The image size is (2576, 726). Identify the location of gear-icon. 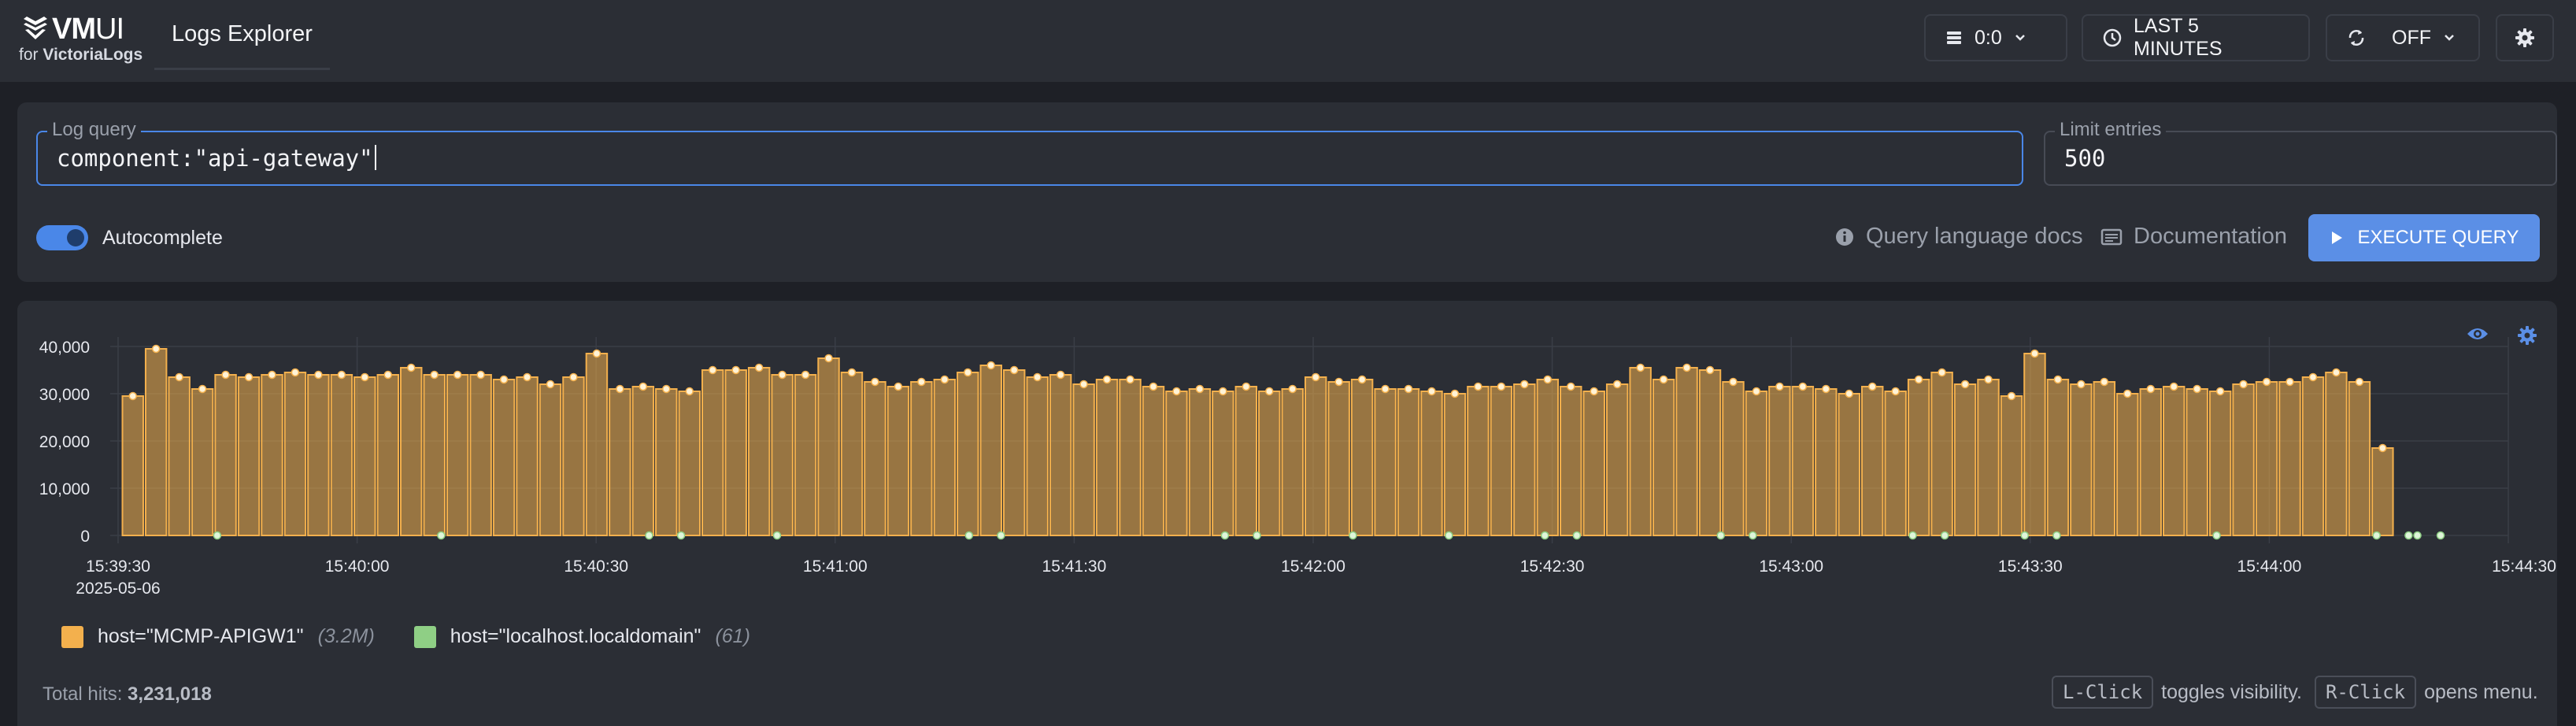
(2527, 335).